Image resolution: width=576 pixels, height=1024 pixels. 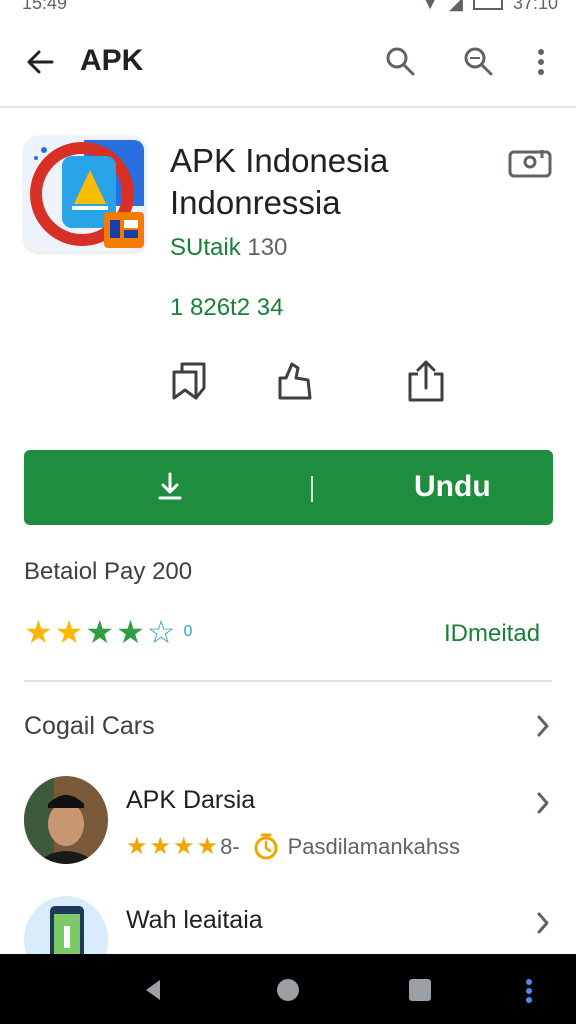 I want to click on status-bar: 15:49 ▼ ◢ 37:10, so click(x=288, y=7).